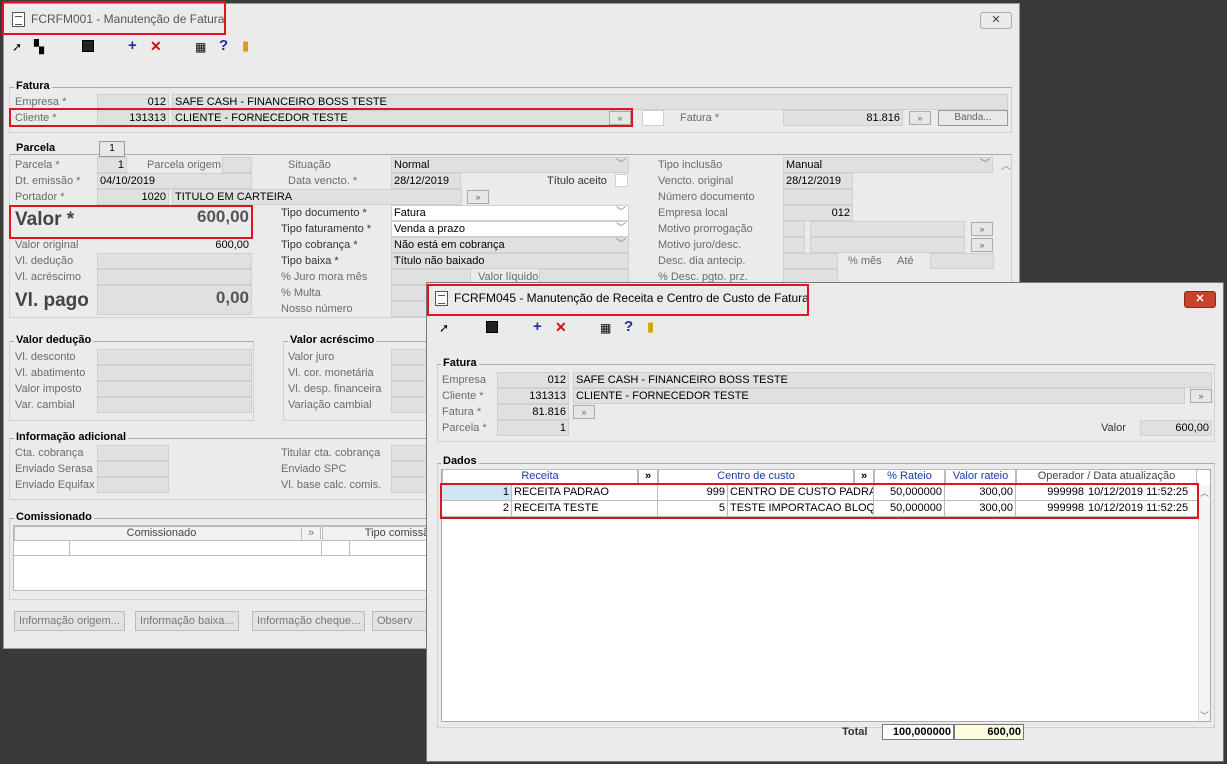 Image resolution: width=1227 pixels, height=764 pixels. What do you see at coordinates (174, 373) in the screenshot?
I see `vl-abatimento-field` at bounding box center [174, 373].